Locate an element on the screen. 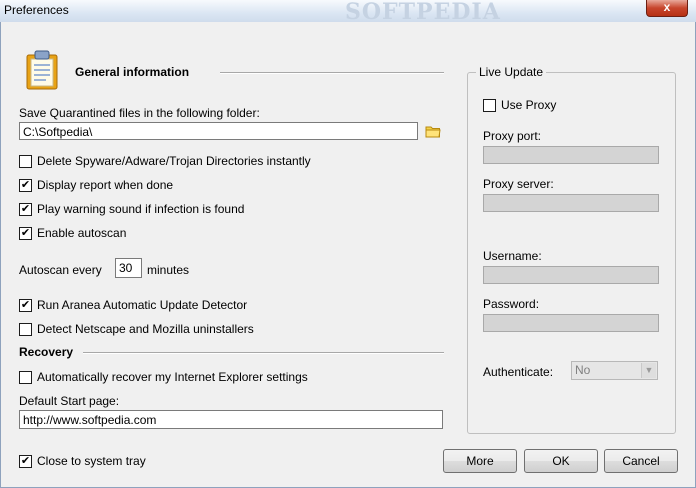  checkbox-recover-ie is located at coordinates (25, 377).